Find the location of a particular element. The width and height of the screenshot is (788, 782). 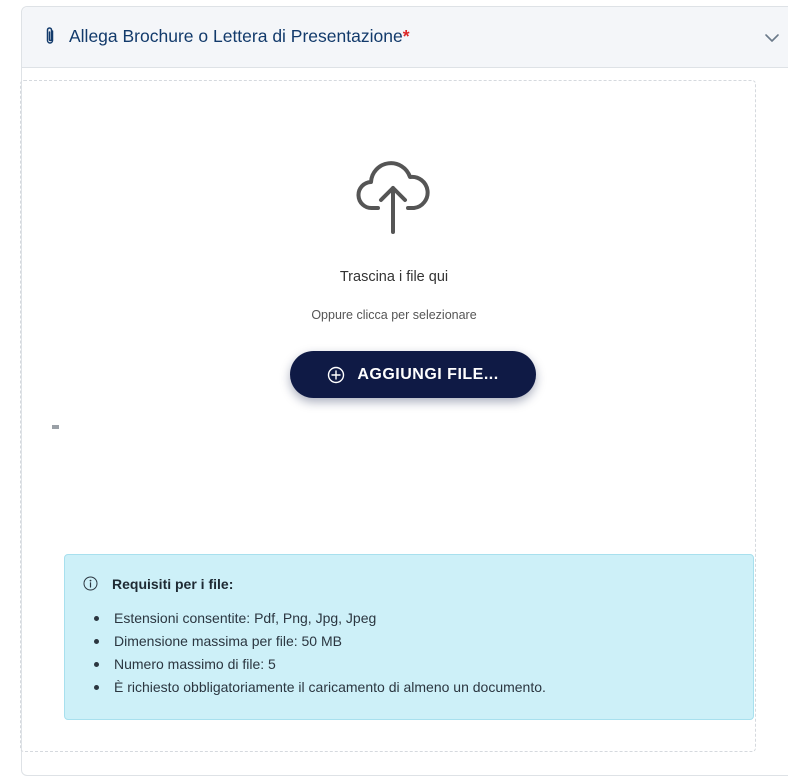

paperclip-icon is located at coordinates (50, 35).